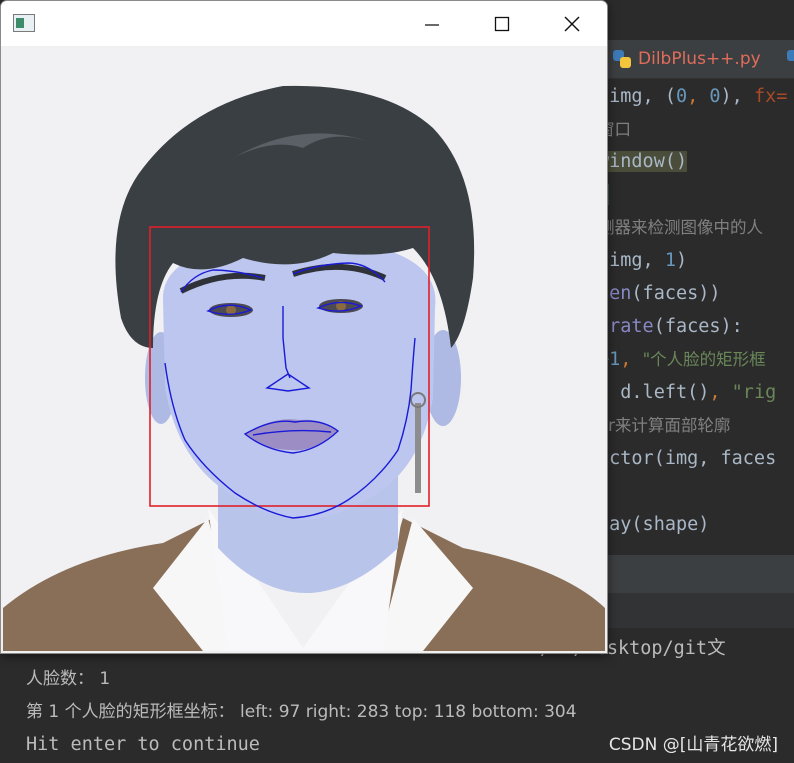  I want to click on earring, so click(418, 448).